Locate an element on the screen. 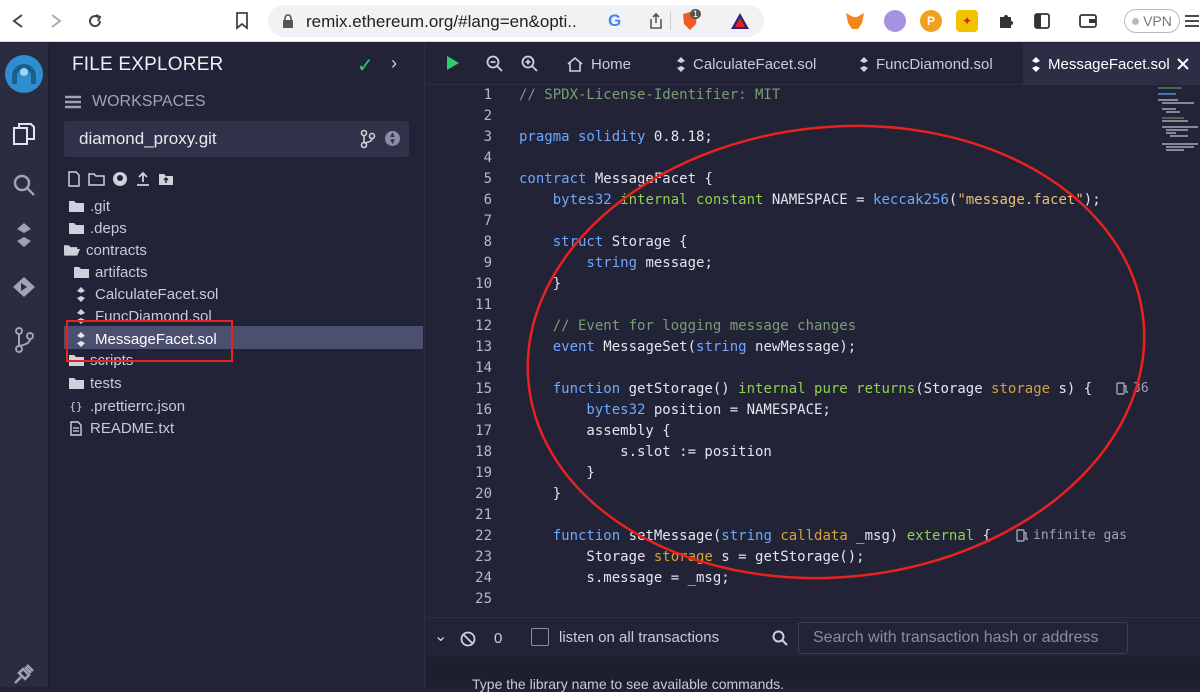  line-number: 10 is located at coordinates (483, 284).